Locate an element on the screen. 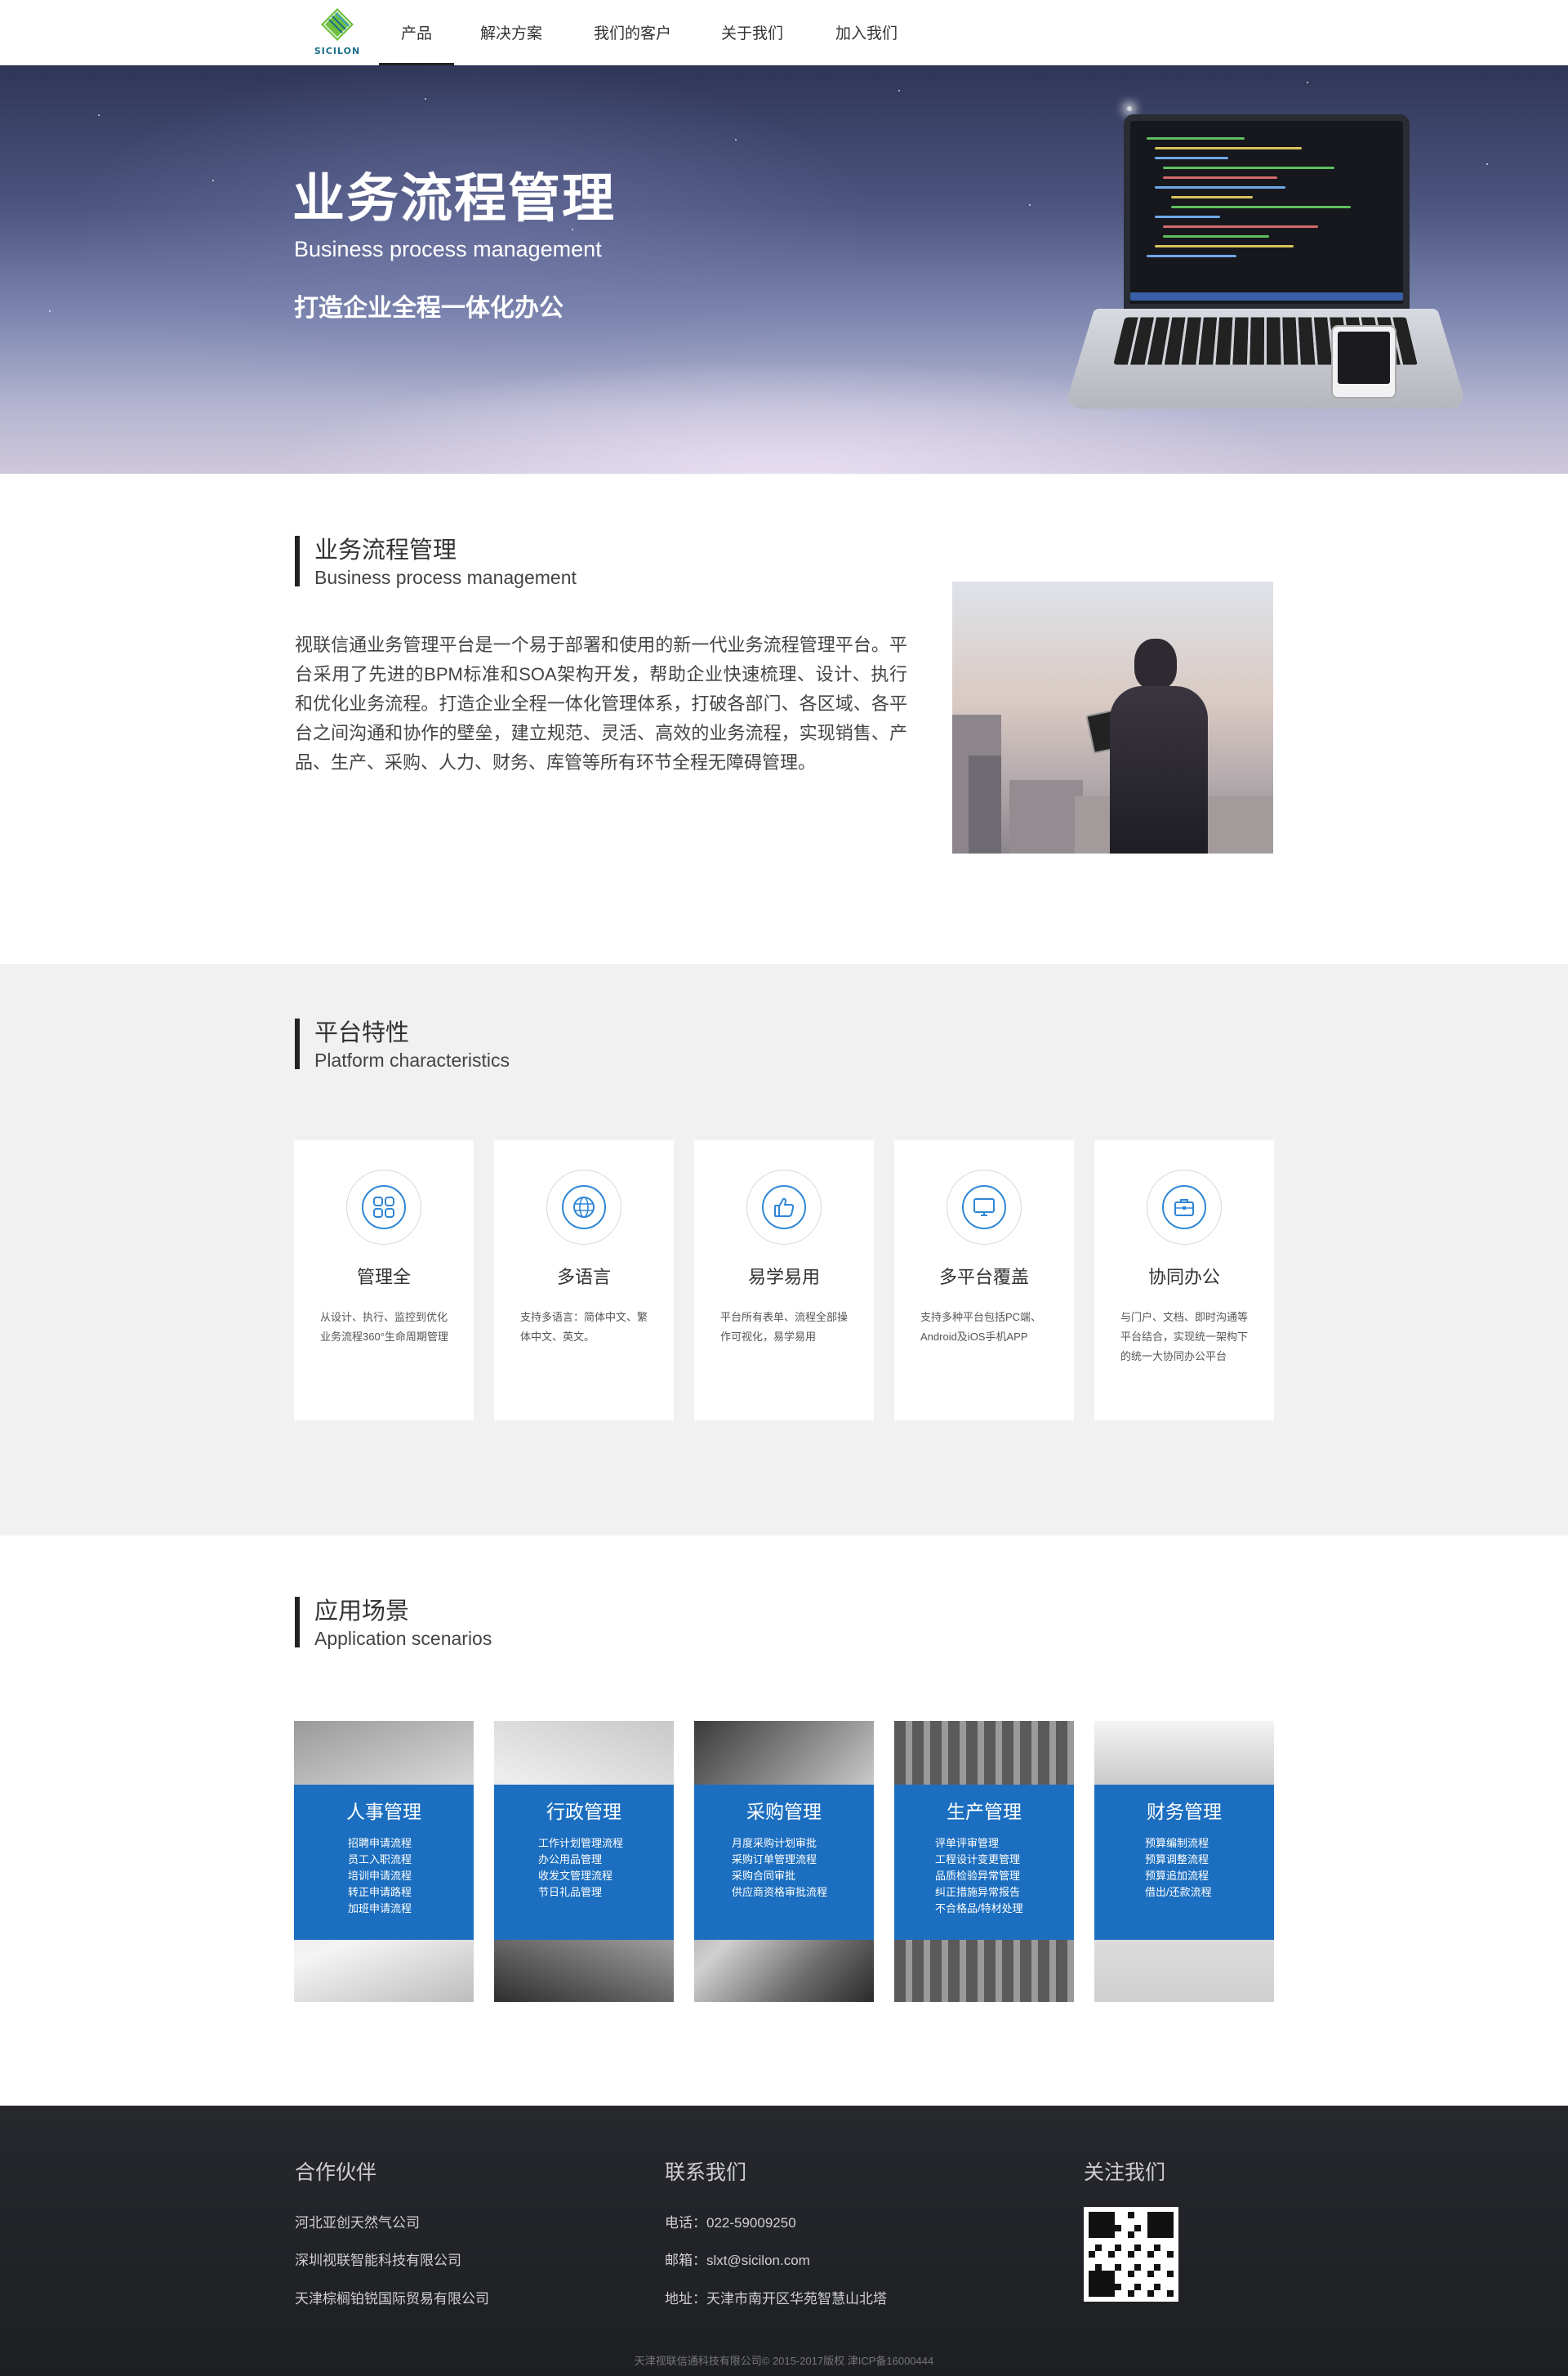 The image size is (1568, 2376). feature-title: 管理全 is located at coordinates (383, 1277).